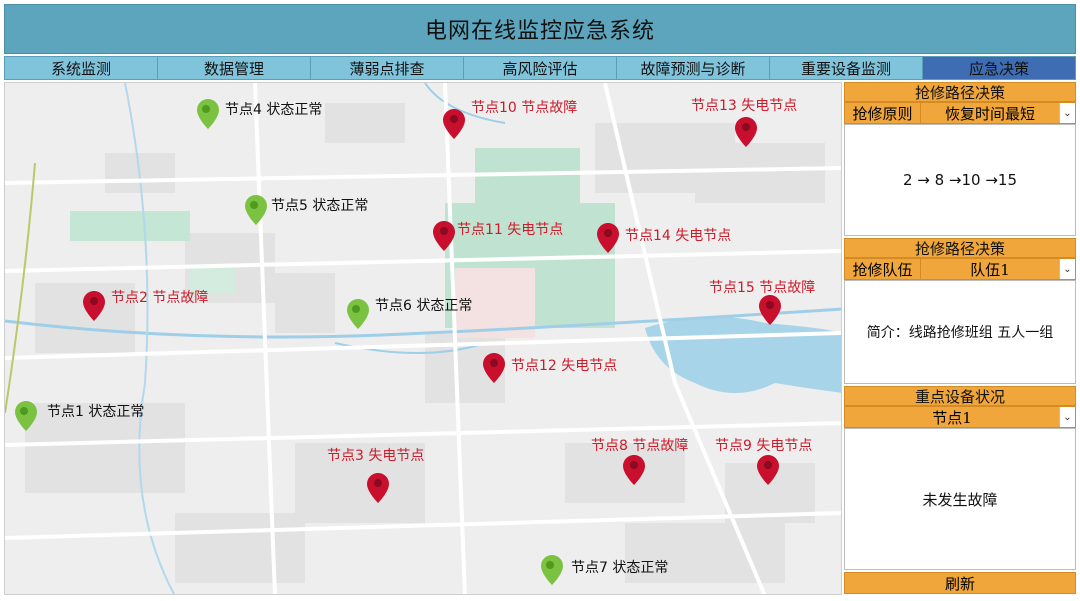 Image resolution: width=1080 pixels, height=601 pixels. I want to click on route-principle-select: 恢复时间最短, so click(990, 113).